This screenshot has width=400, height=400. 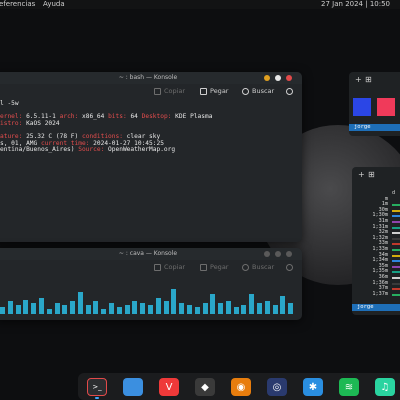 What do you see at coordinates (151, 267) in the screenshot?
I see `cava-toolbar: Copiar Pegar Buscar` at bounding box center [151, 267].